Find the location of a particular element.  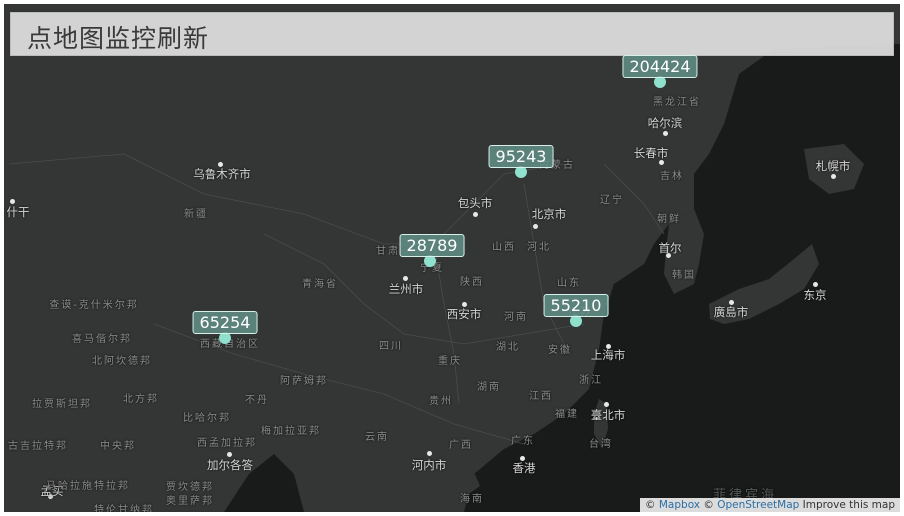

region-label-gansu: 甘肃 is located at coordinates (388, 251).